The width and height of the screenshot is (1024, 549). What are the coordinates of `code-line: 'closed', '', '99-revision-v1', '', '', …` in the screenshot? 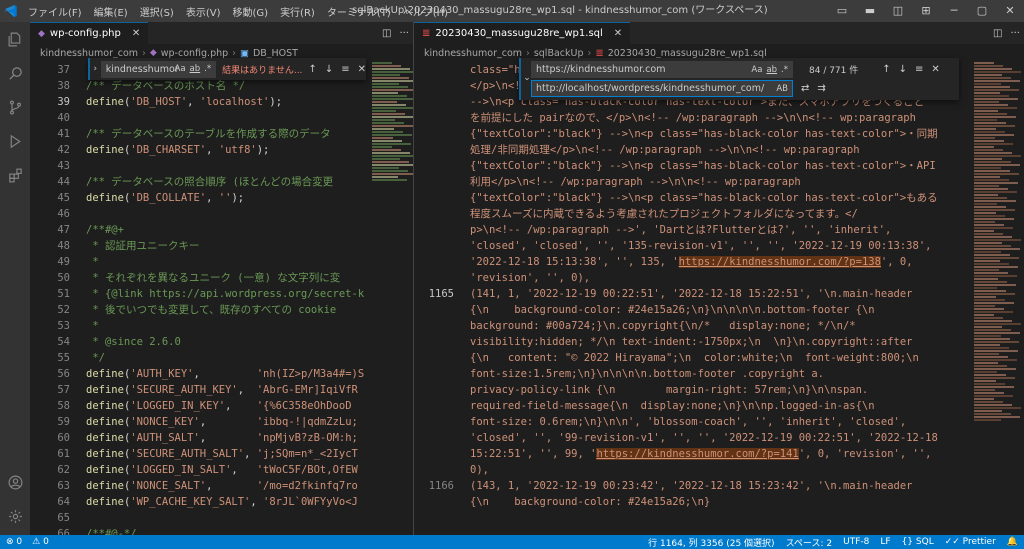 It's located at (719, 438).